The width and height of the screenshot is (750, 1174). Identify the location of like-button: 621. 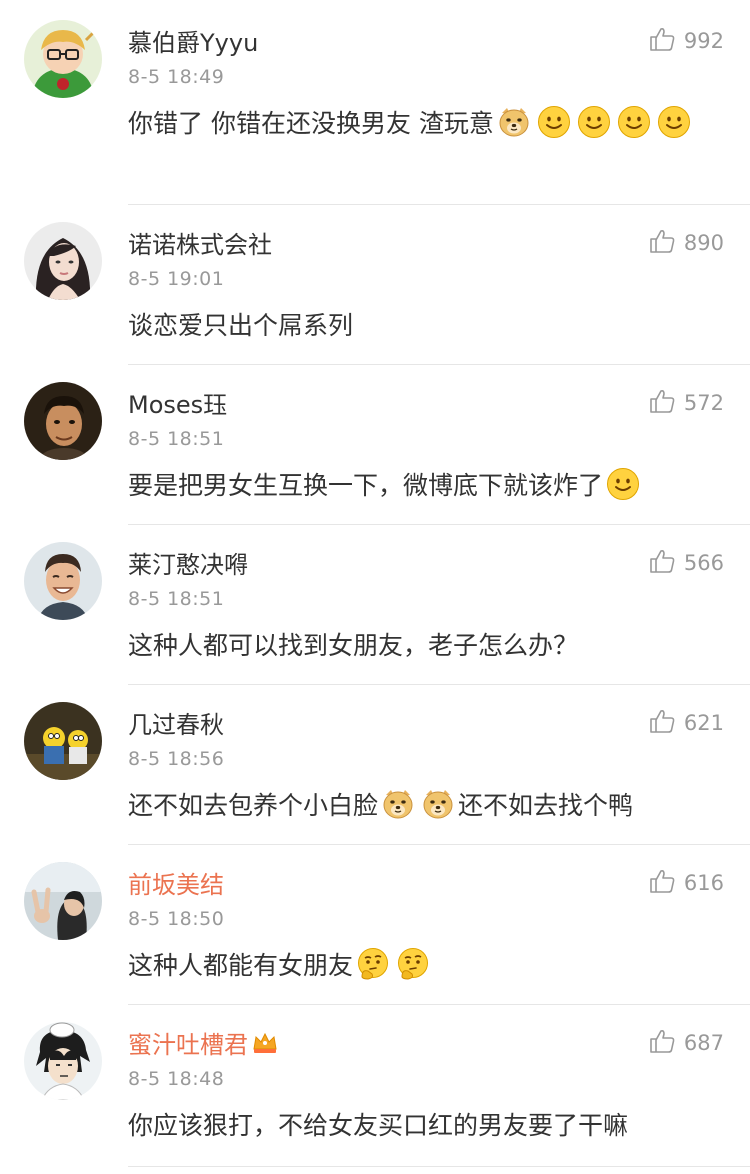
(686, 723).